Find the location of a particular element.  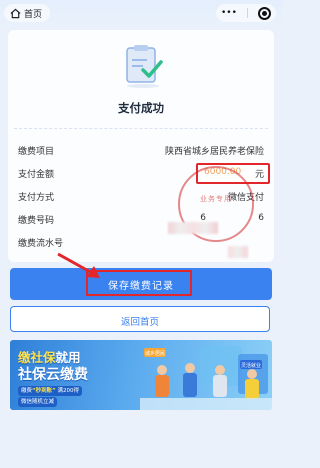

document-check-icon is located at coordinates (144, 66).